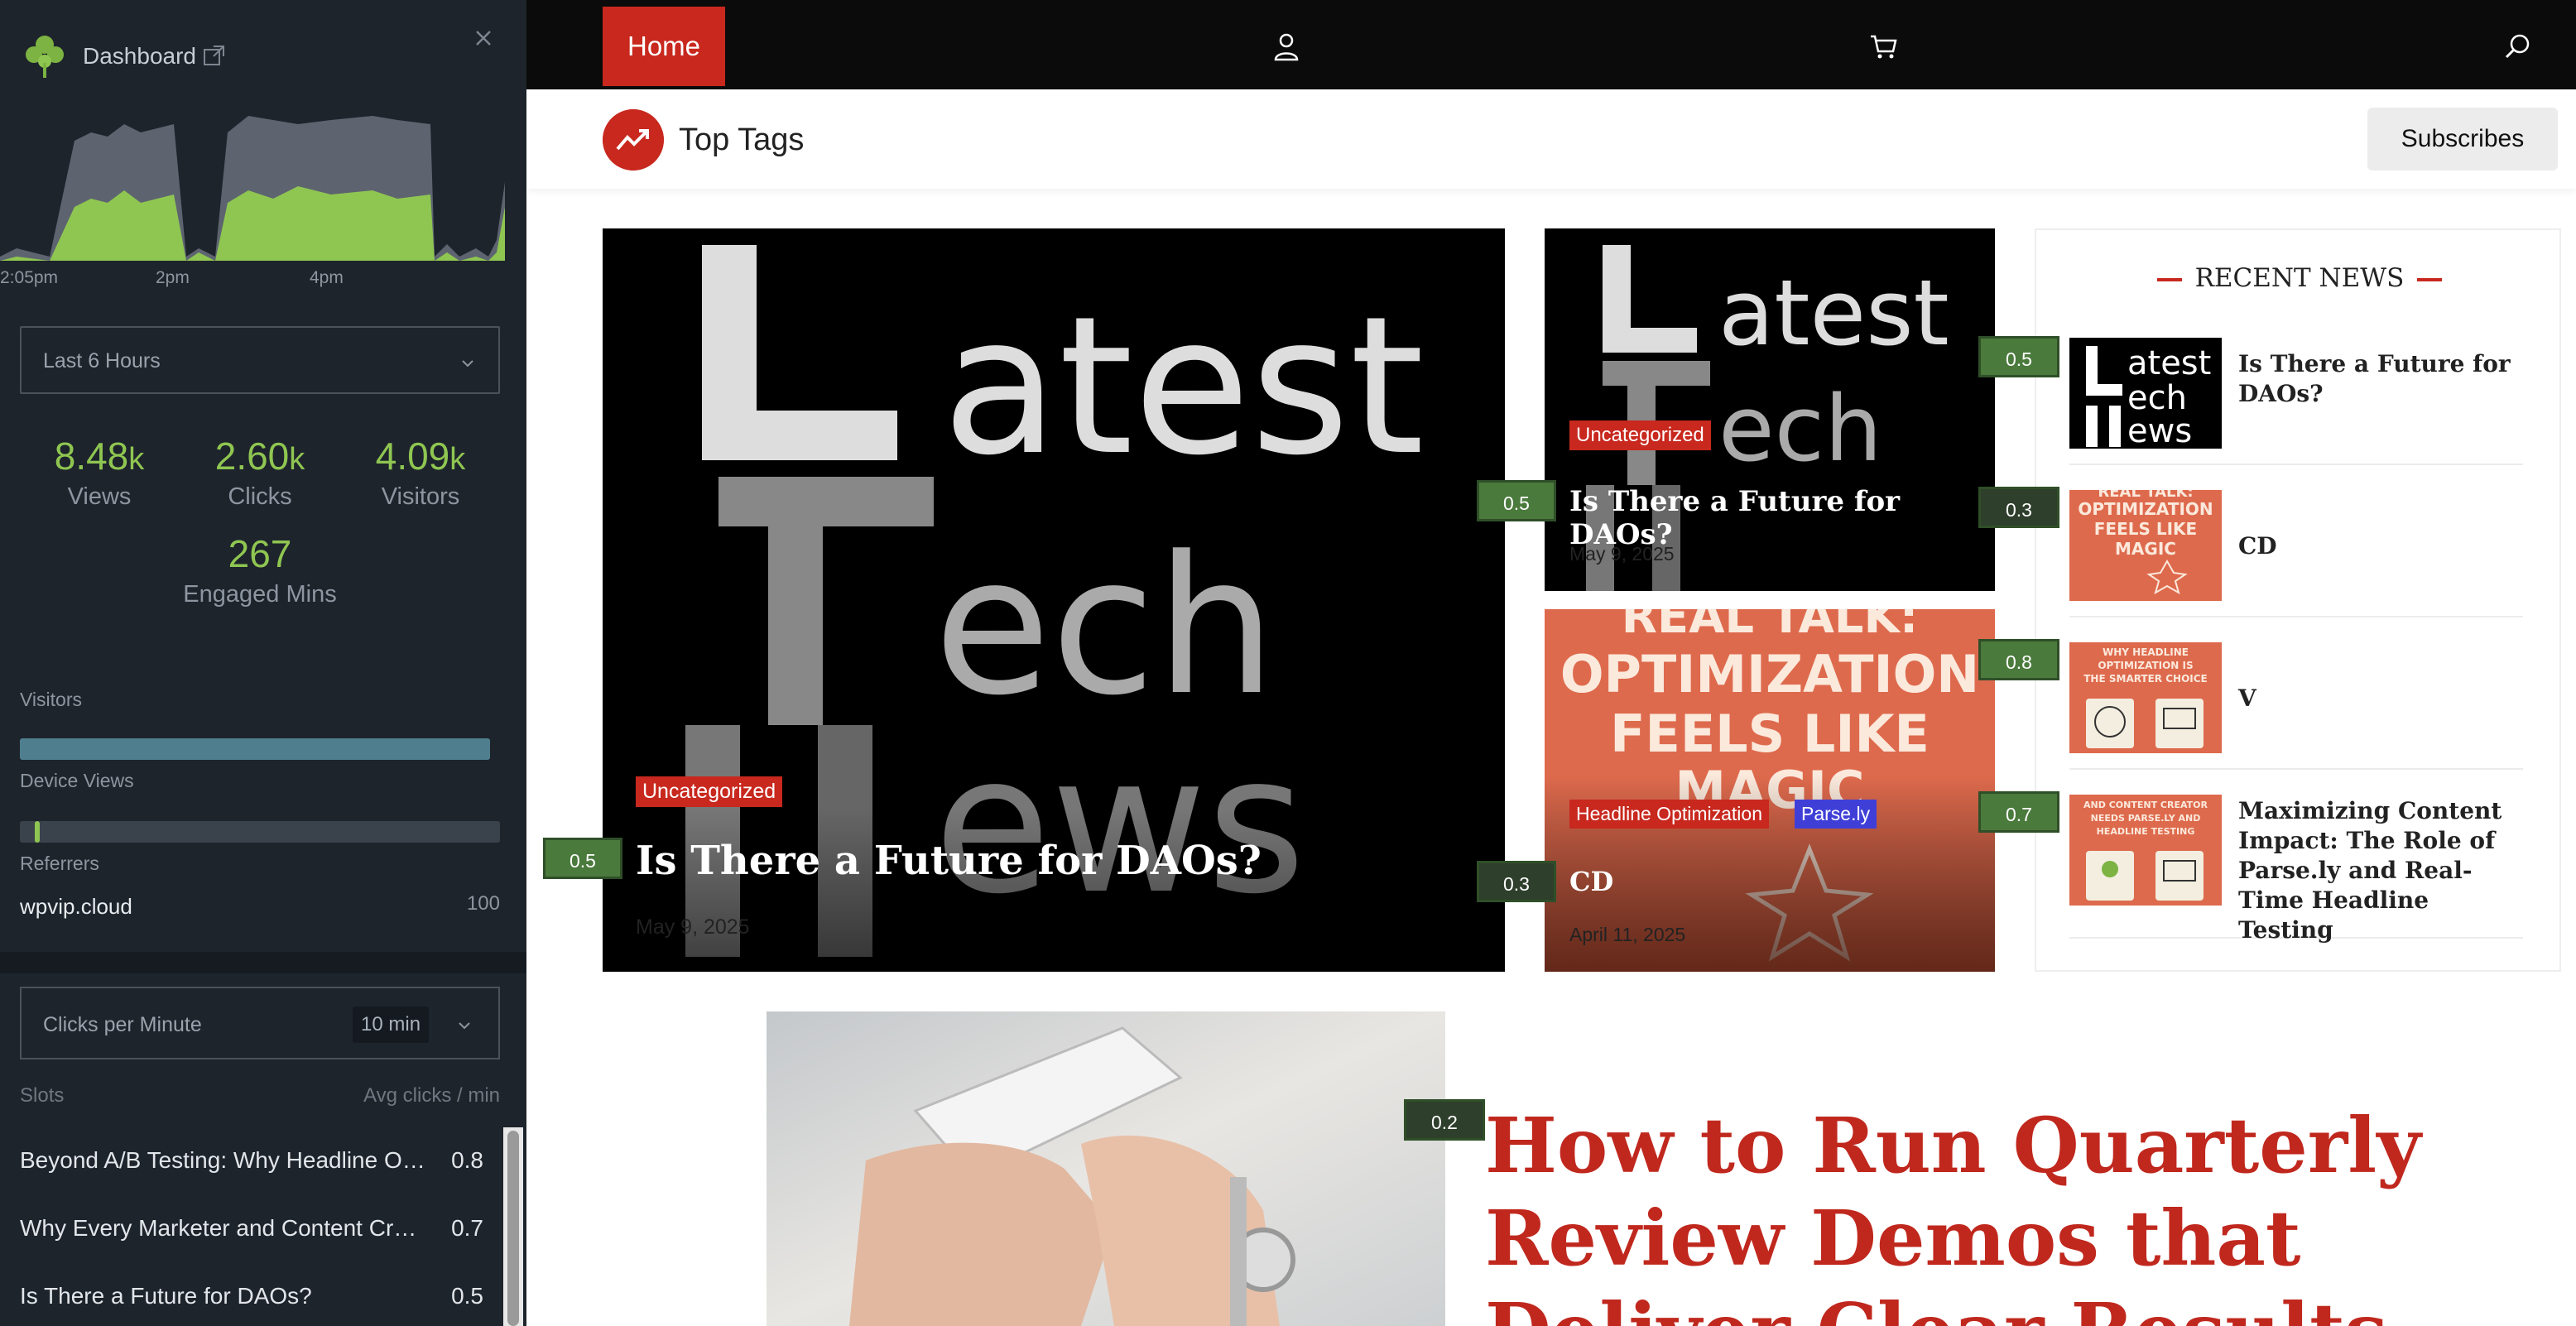 This screenshot has width=2576, height=1326. I want to click on thumb-text: MAGIC, so click(2145, 549).